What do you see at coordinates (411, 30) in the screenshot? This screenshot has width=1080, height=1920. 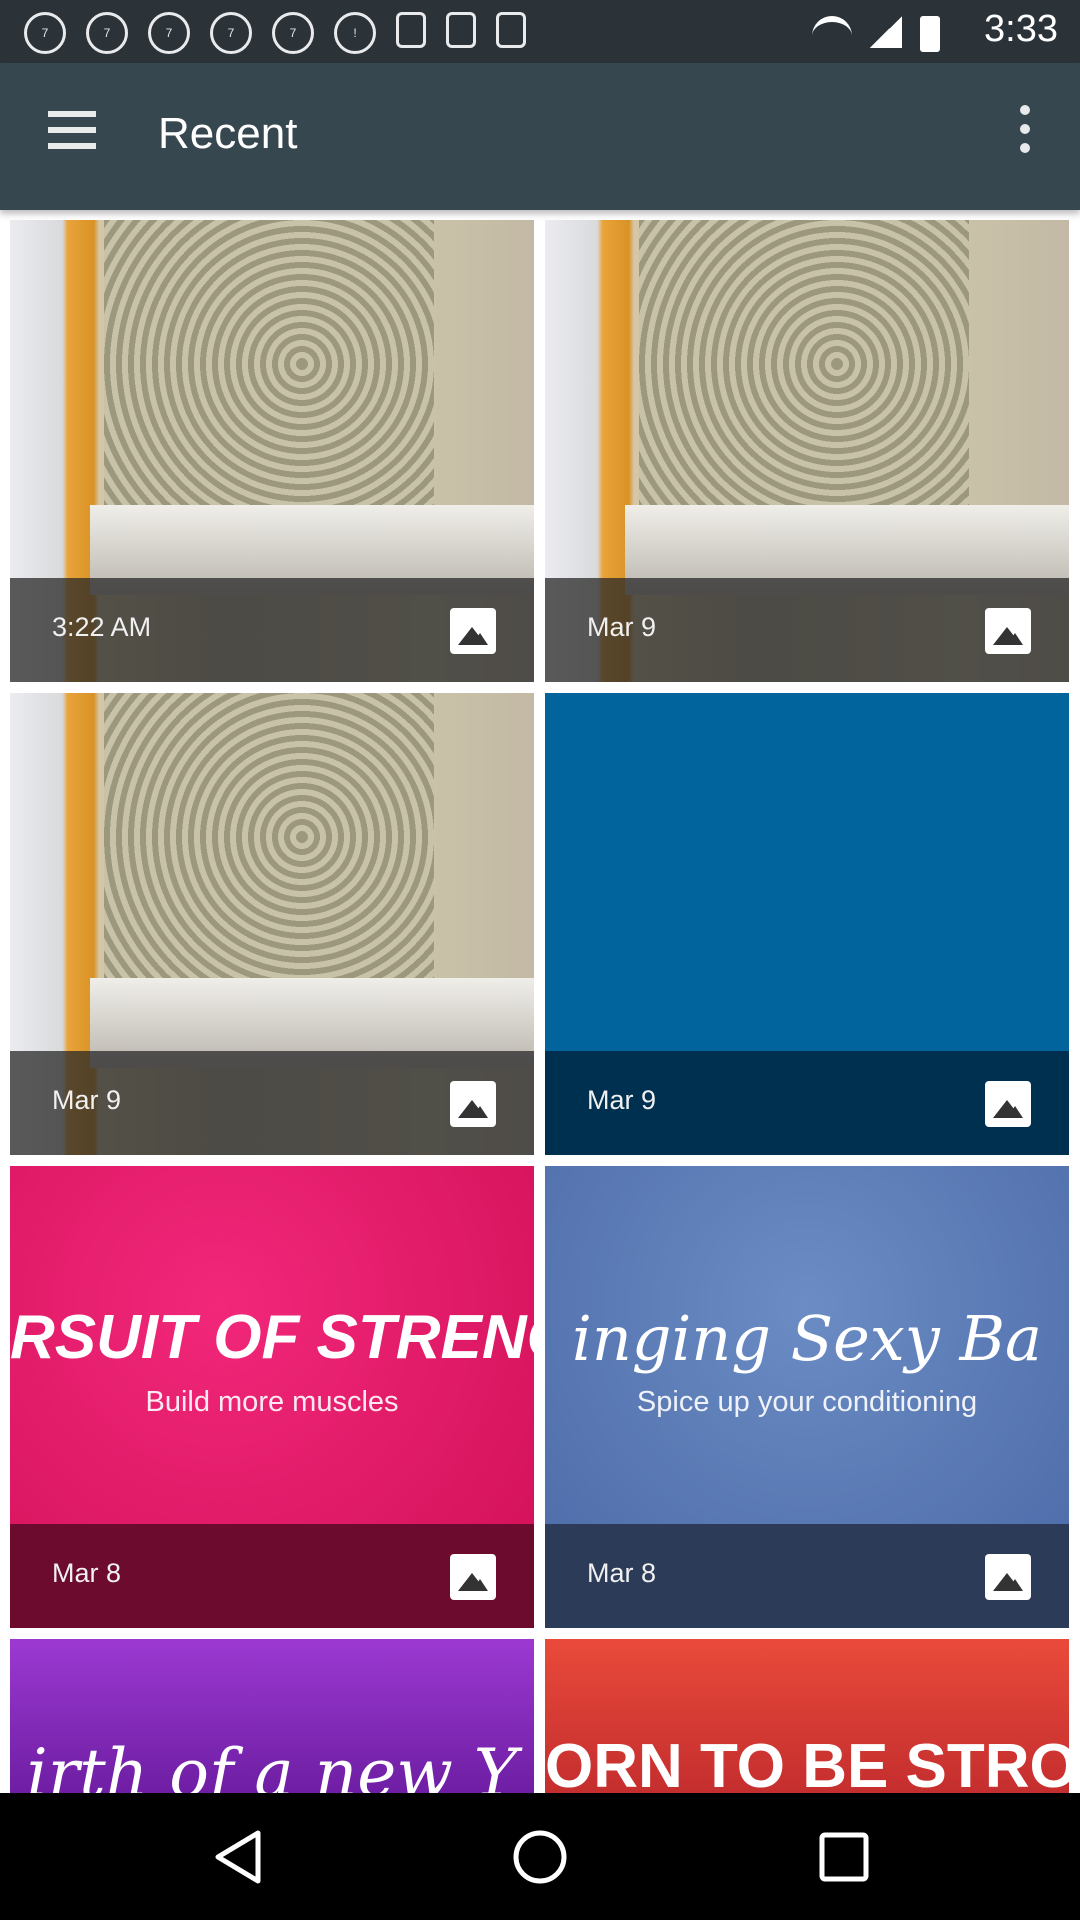 I see `satellite-icon` at bounding box center [411, 30].